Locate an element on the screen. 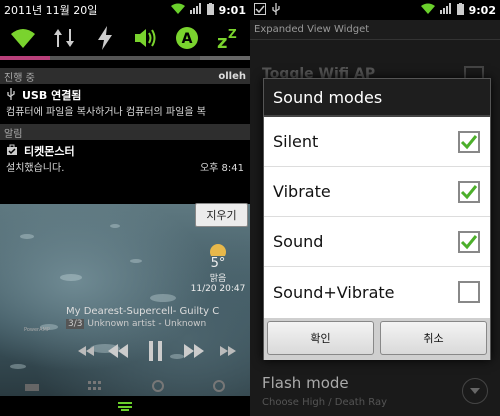  usb-notification: USB 연결됨 컴퓨터에 파일을 복사하거나 컴퓨터의 파일을 복 is located at coordinates (125, 104).